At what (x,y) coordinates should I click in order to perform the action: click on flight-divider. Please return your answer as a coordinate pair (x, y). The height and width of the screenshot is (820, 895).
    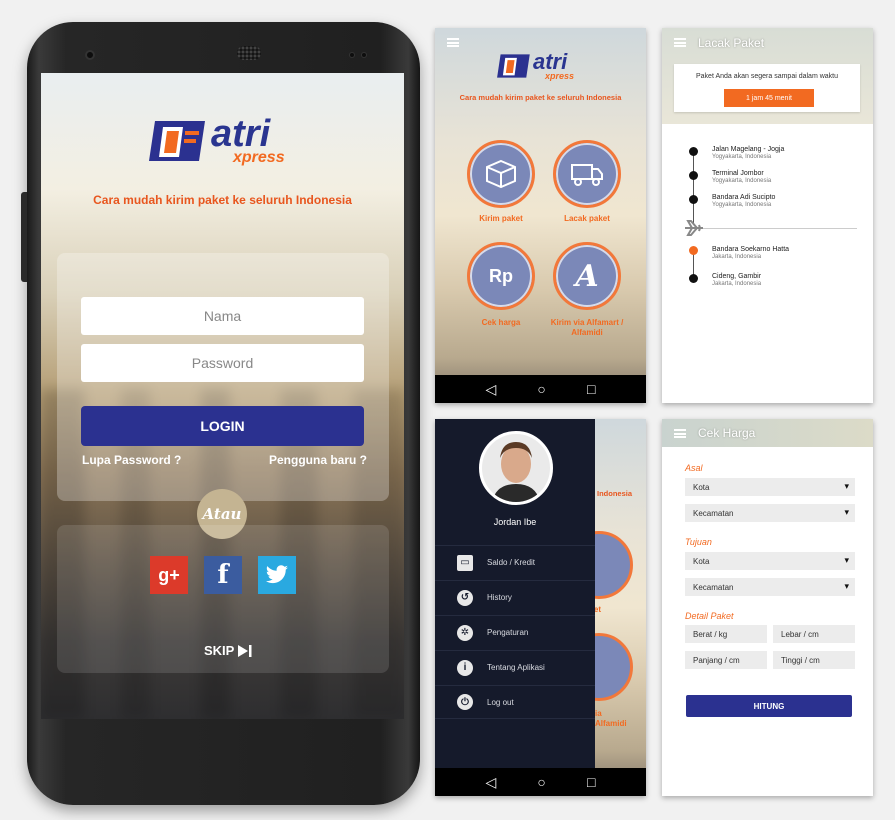
    Looking at the image, I should click on (779, 228).